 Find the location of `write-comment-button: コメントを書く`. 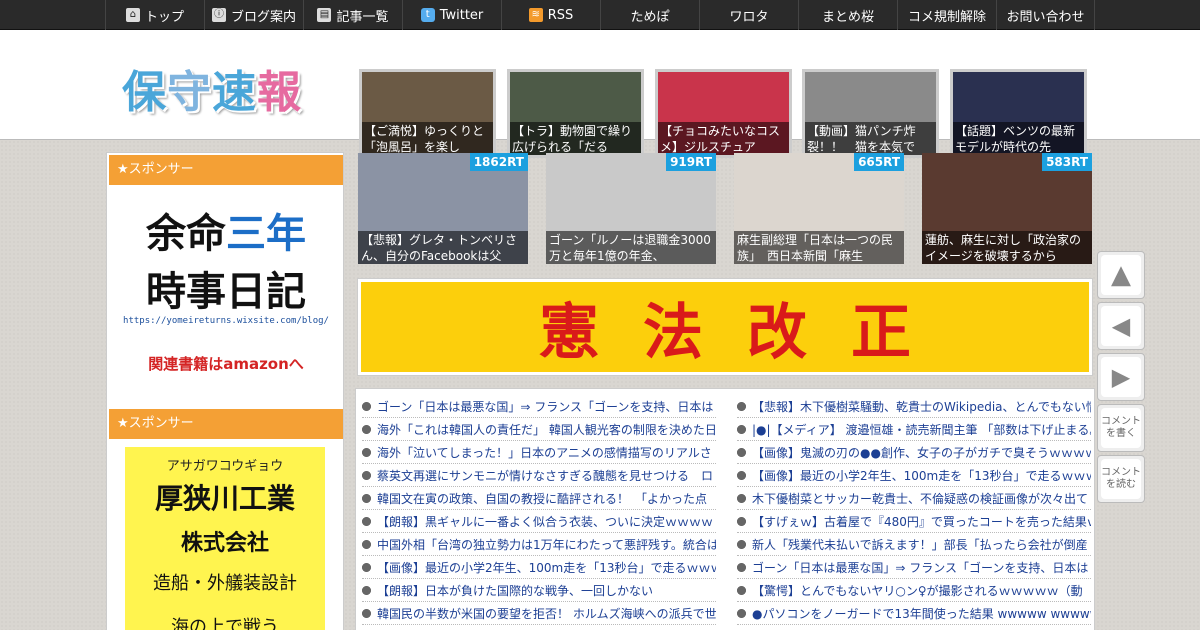

write-comment-button: コメントを書く is located at coordinates (1121, 428).